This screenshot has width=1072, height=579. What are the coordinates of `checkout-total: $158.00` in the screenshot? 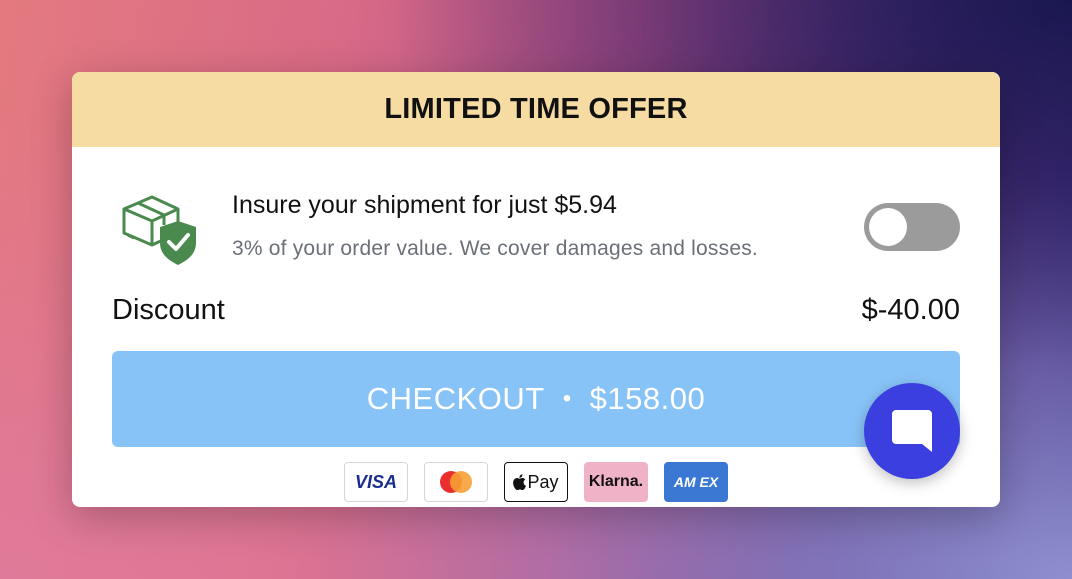 It's located at (647, 398).